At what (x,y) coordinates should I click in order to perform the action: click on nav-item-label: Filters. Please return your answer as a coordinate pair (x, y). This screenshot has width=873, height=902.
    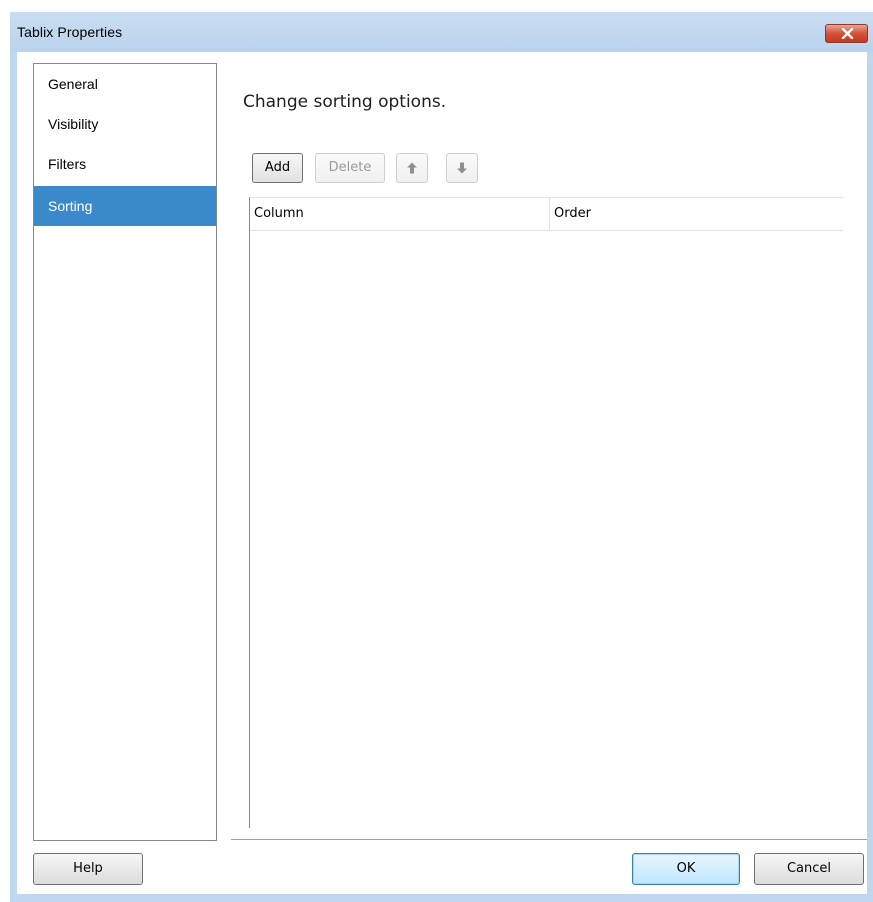
    Looking at the image, I should click on (67, 164).